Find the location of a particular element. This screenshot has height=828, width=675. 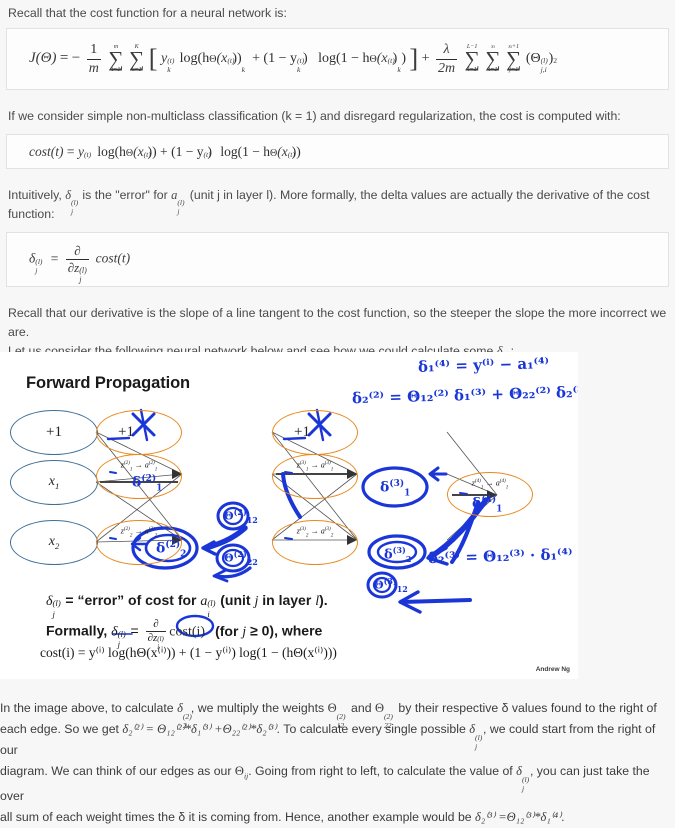

node-l1-bias: +1 is located at coordinates (54, 432).